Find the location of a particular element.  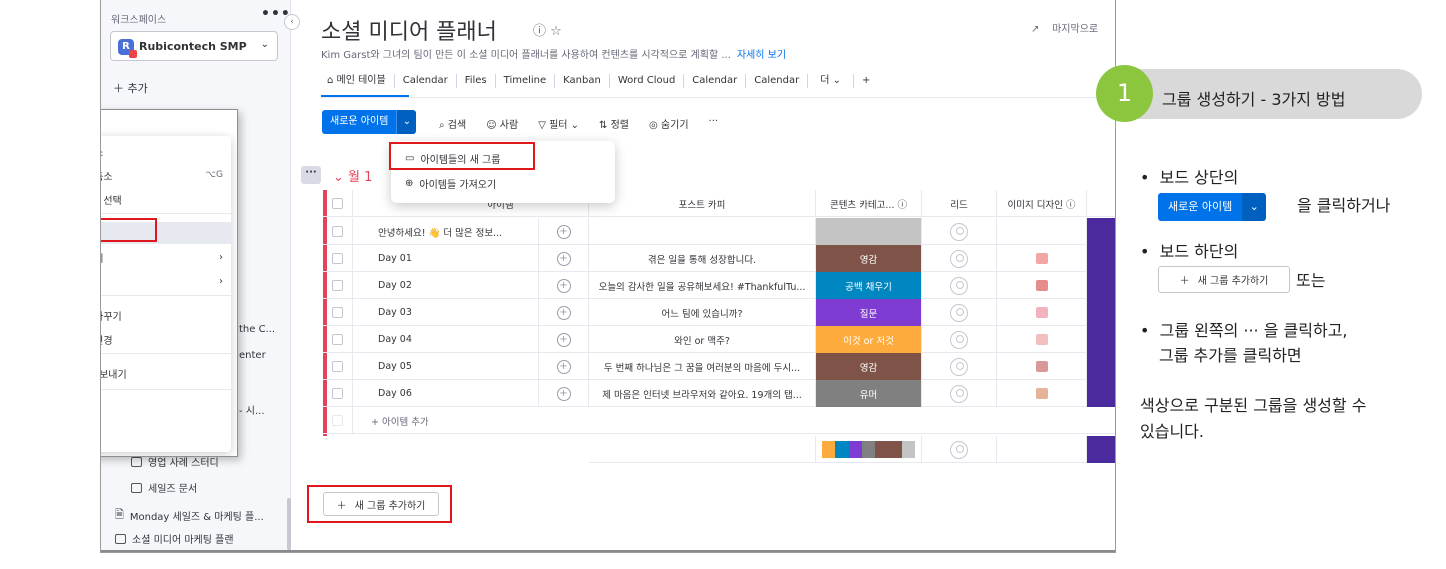

import-items-option: ⊕ 아이템들 가져오기 is located at coordinates (450, 183).